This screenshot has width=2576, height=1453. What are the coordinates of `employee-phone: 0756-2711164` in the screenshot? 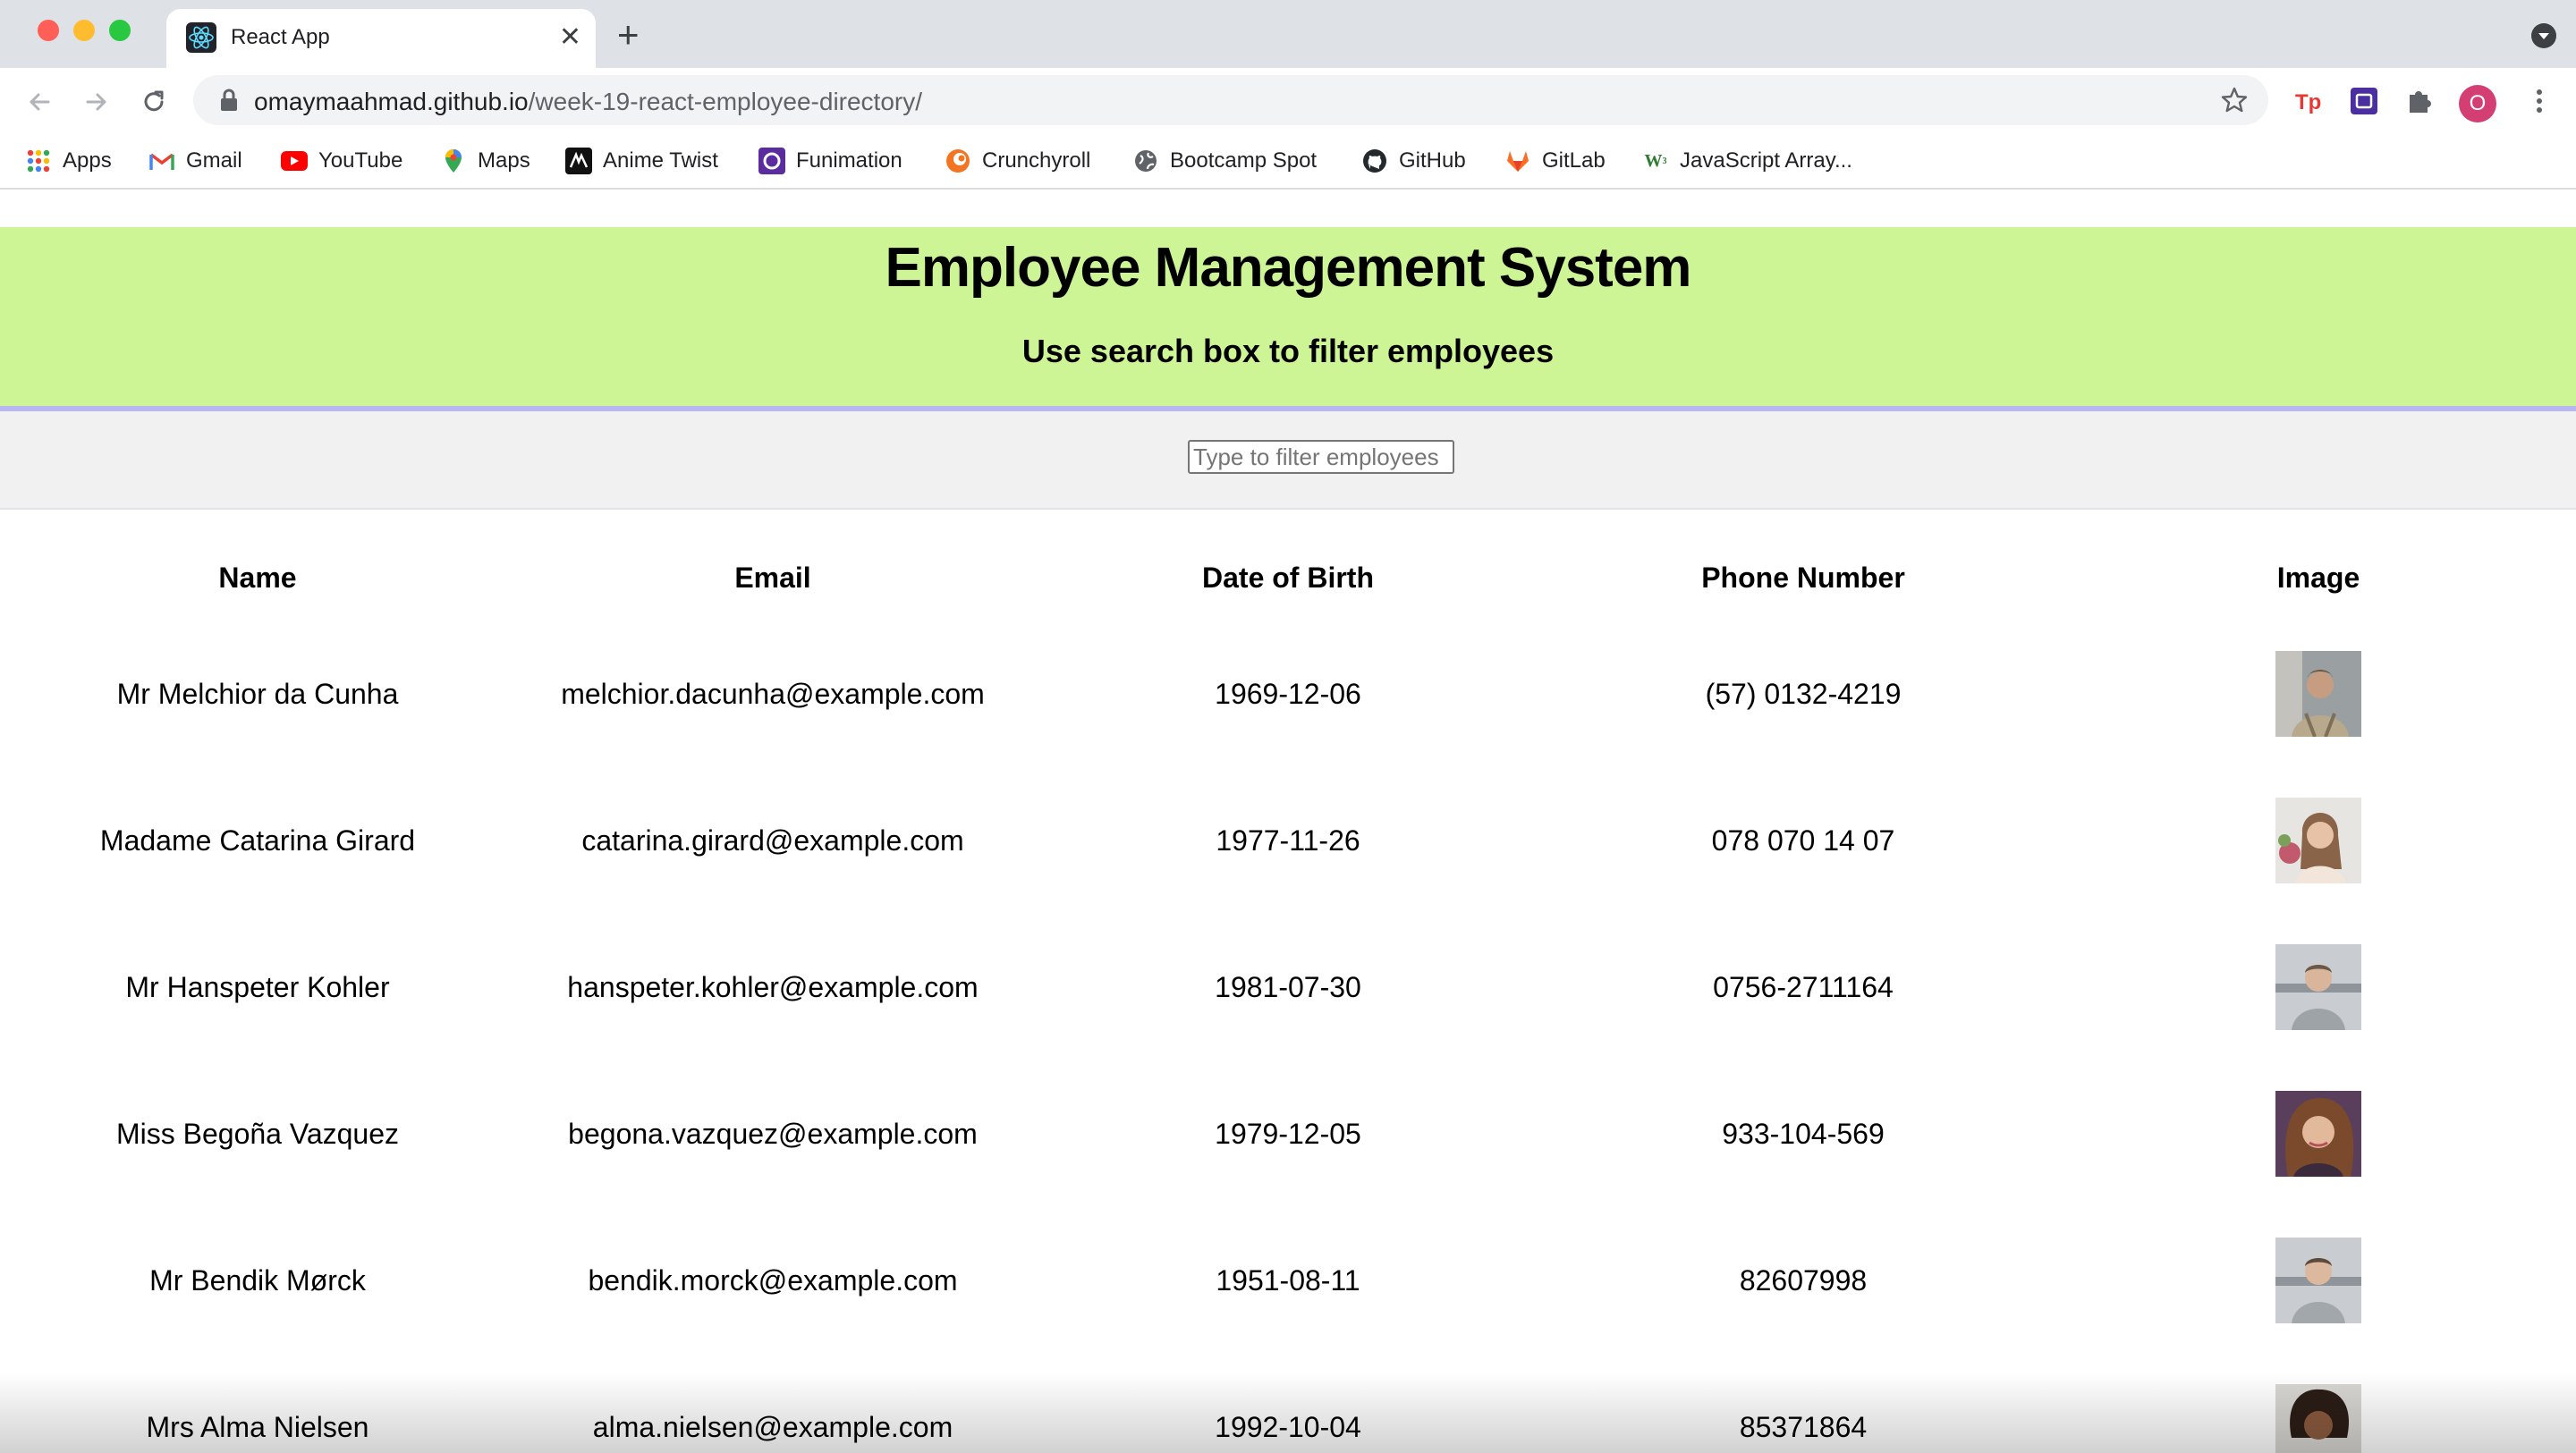 It's located at (1803, 986).